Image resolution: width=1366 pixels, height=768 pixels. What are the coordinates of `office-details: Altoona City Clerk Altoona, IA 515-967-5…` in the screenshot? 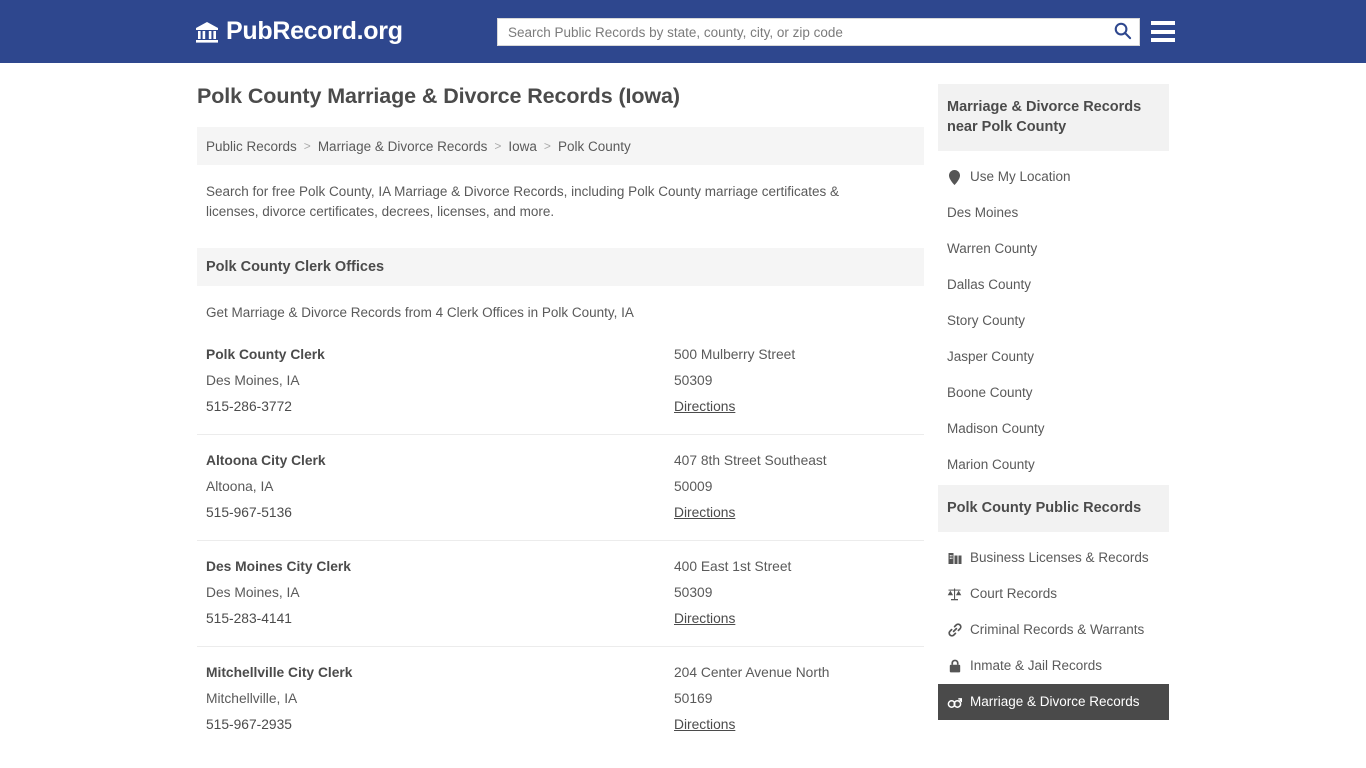 It's located at (440, 487).